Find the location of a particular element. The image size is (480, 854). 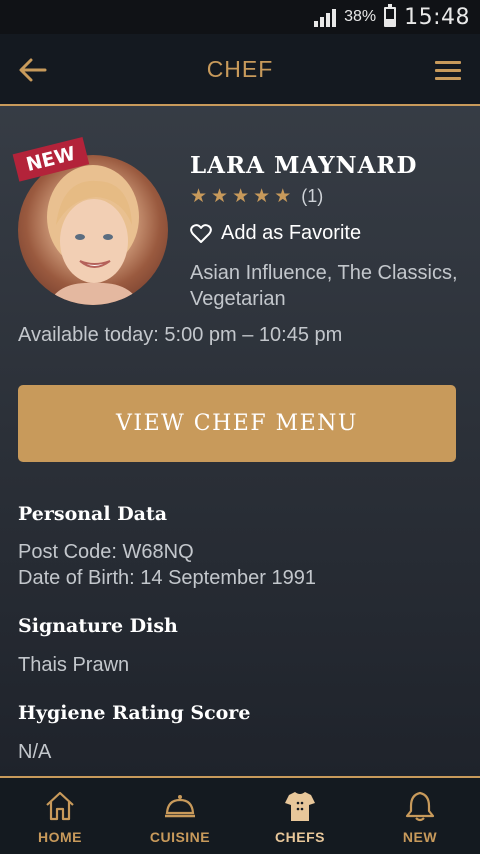

chef-avatar is located at coordinates (93, 230).